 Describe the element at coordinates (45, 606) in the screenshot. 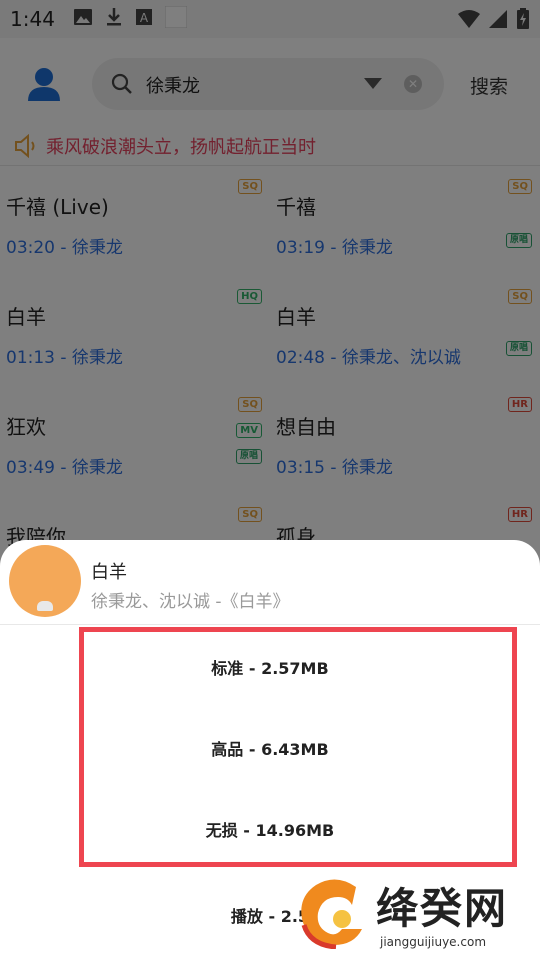

I see `cover-art-icon` at that location.